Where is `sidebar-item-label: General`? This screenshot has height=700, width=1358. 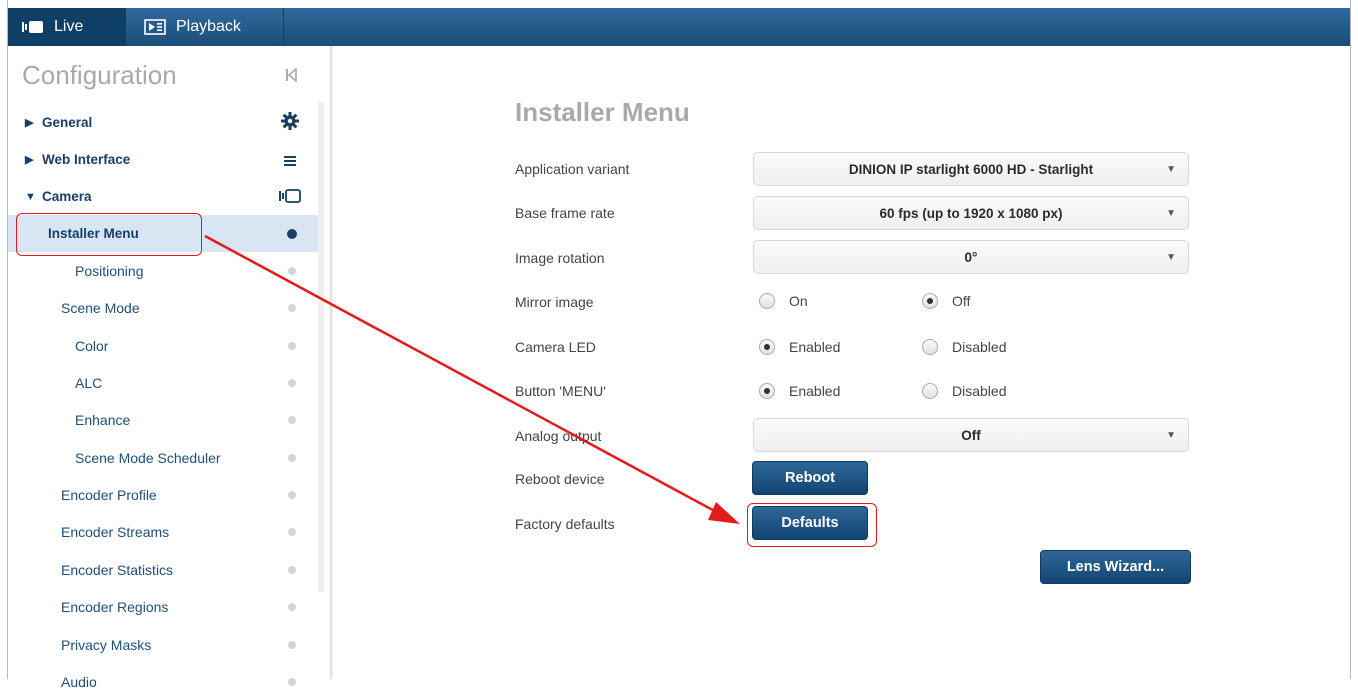
sidebar-item-label: General is located at coordinates (67, 122).